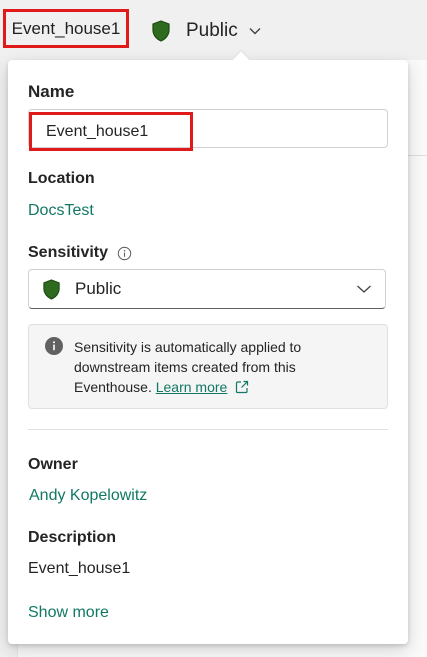  I want to click on location-heading: Location, so click(61, 178).